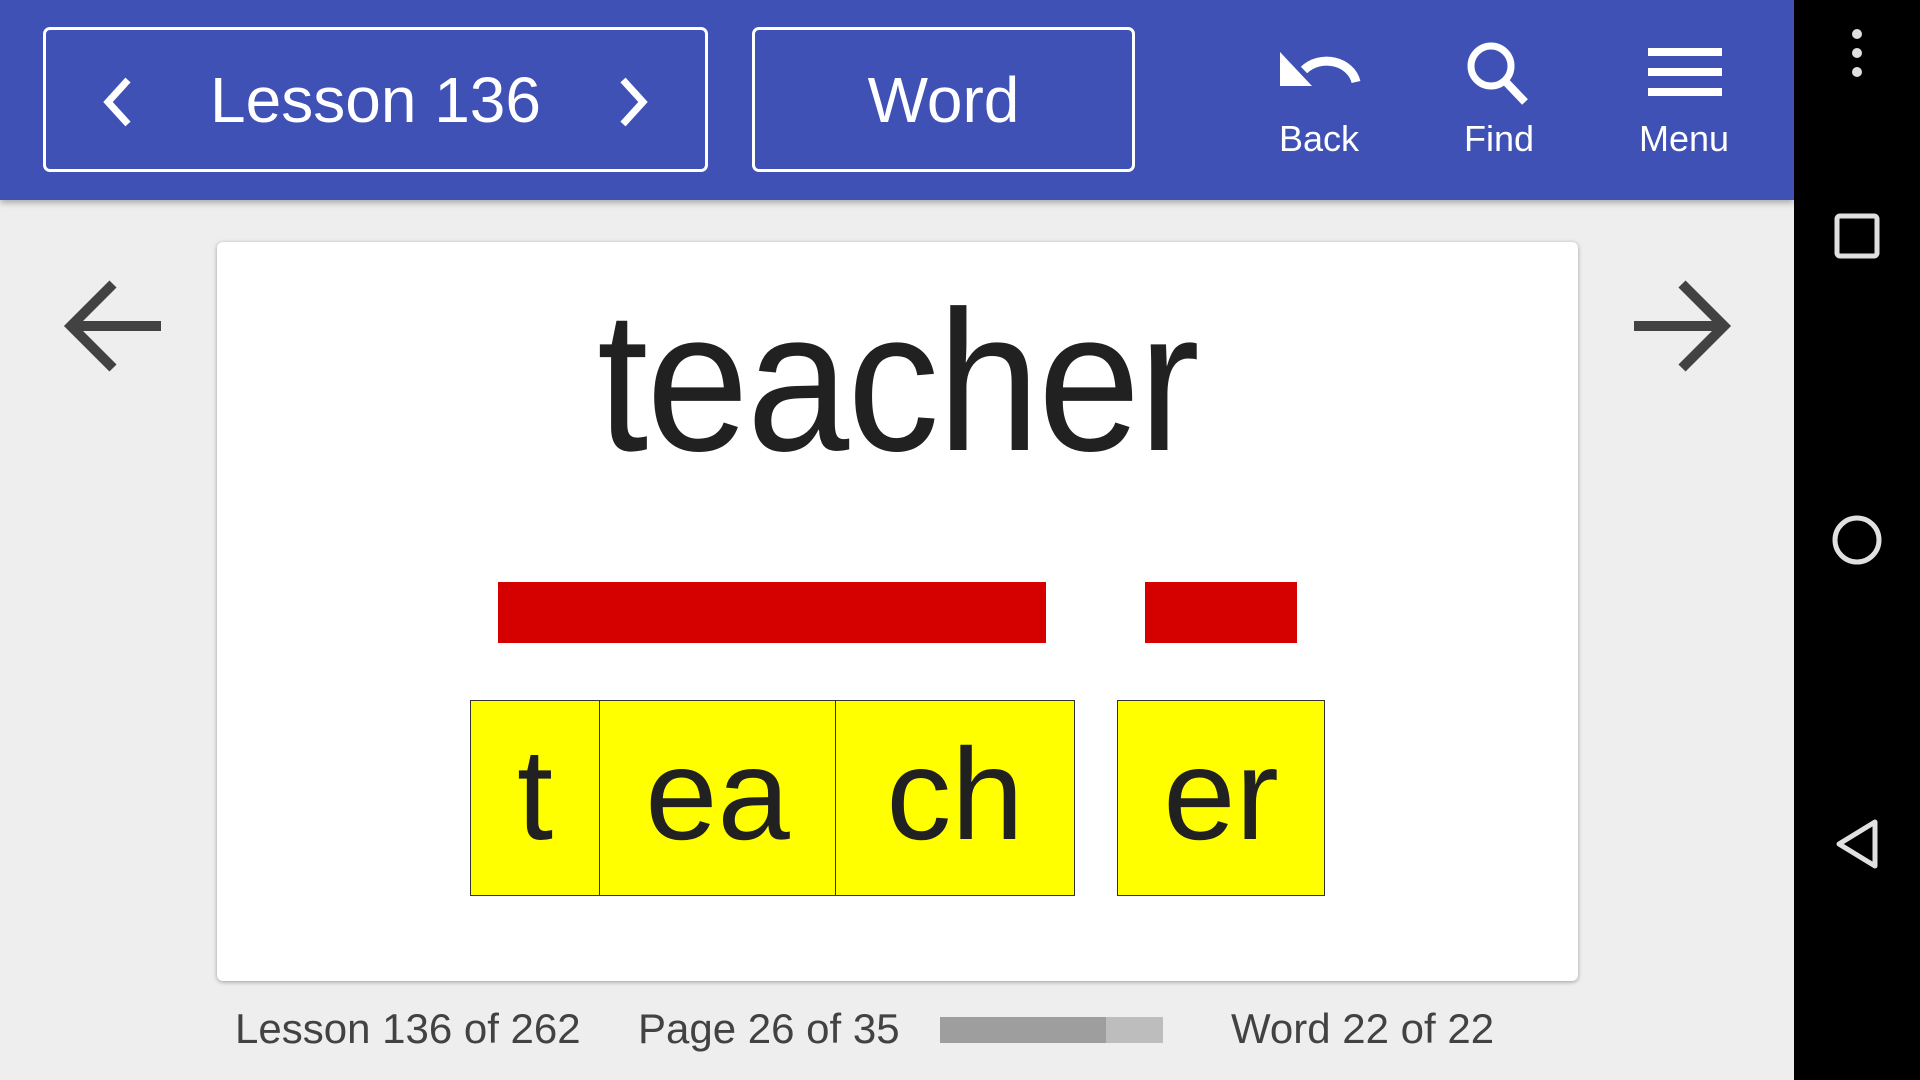 The image size is (1920, 1080). I want to click on next-lesson-button, so click(631, 102).